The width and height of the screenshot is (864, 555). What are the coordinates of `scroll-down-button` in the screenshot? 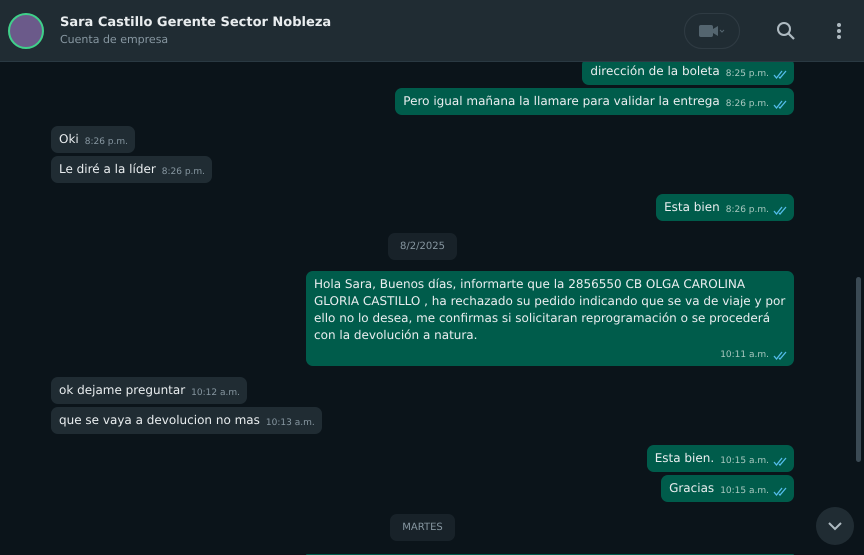 It's located at (835, 526).